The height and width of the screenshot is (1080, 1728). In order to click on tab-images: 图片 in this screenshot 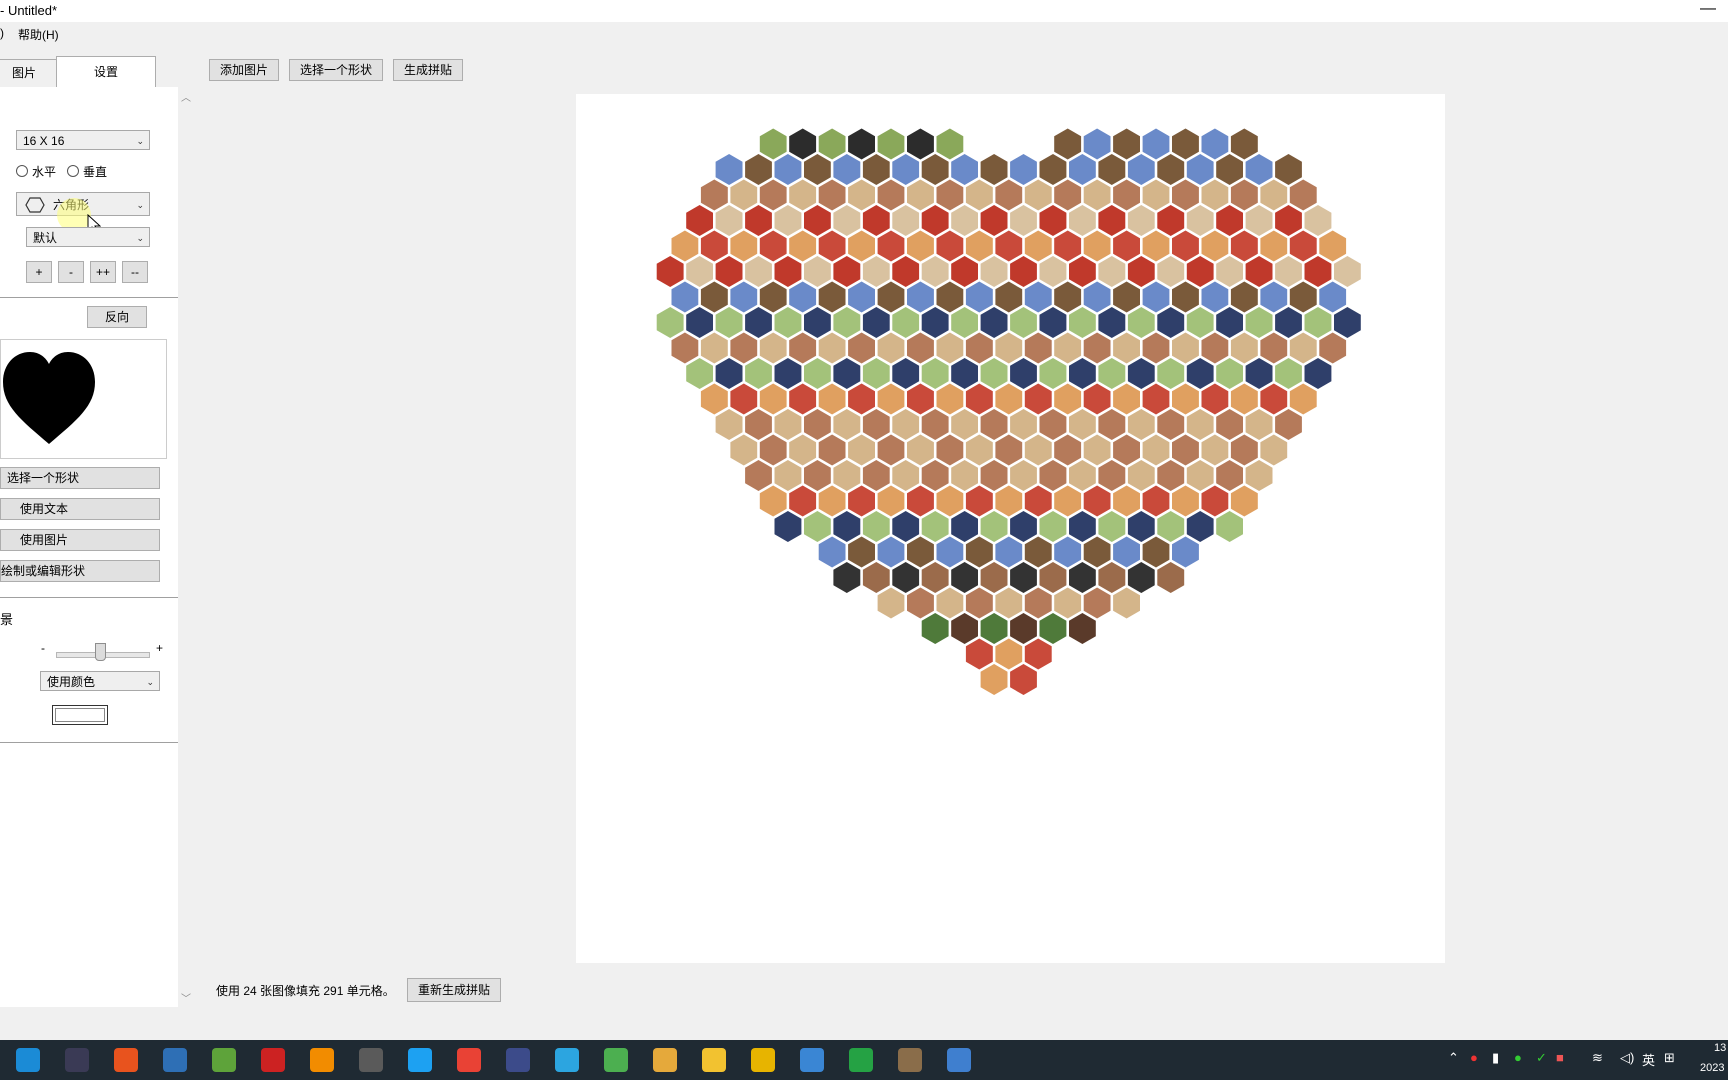, I will do `click(29, 72)`.